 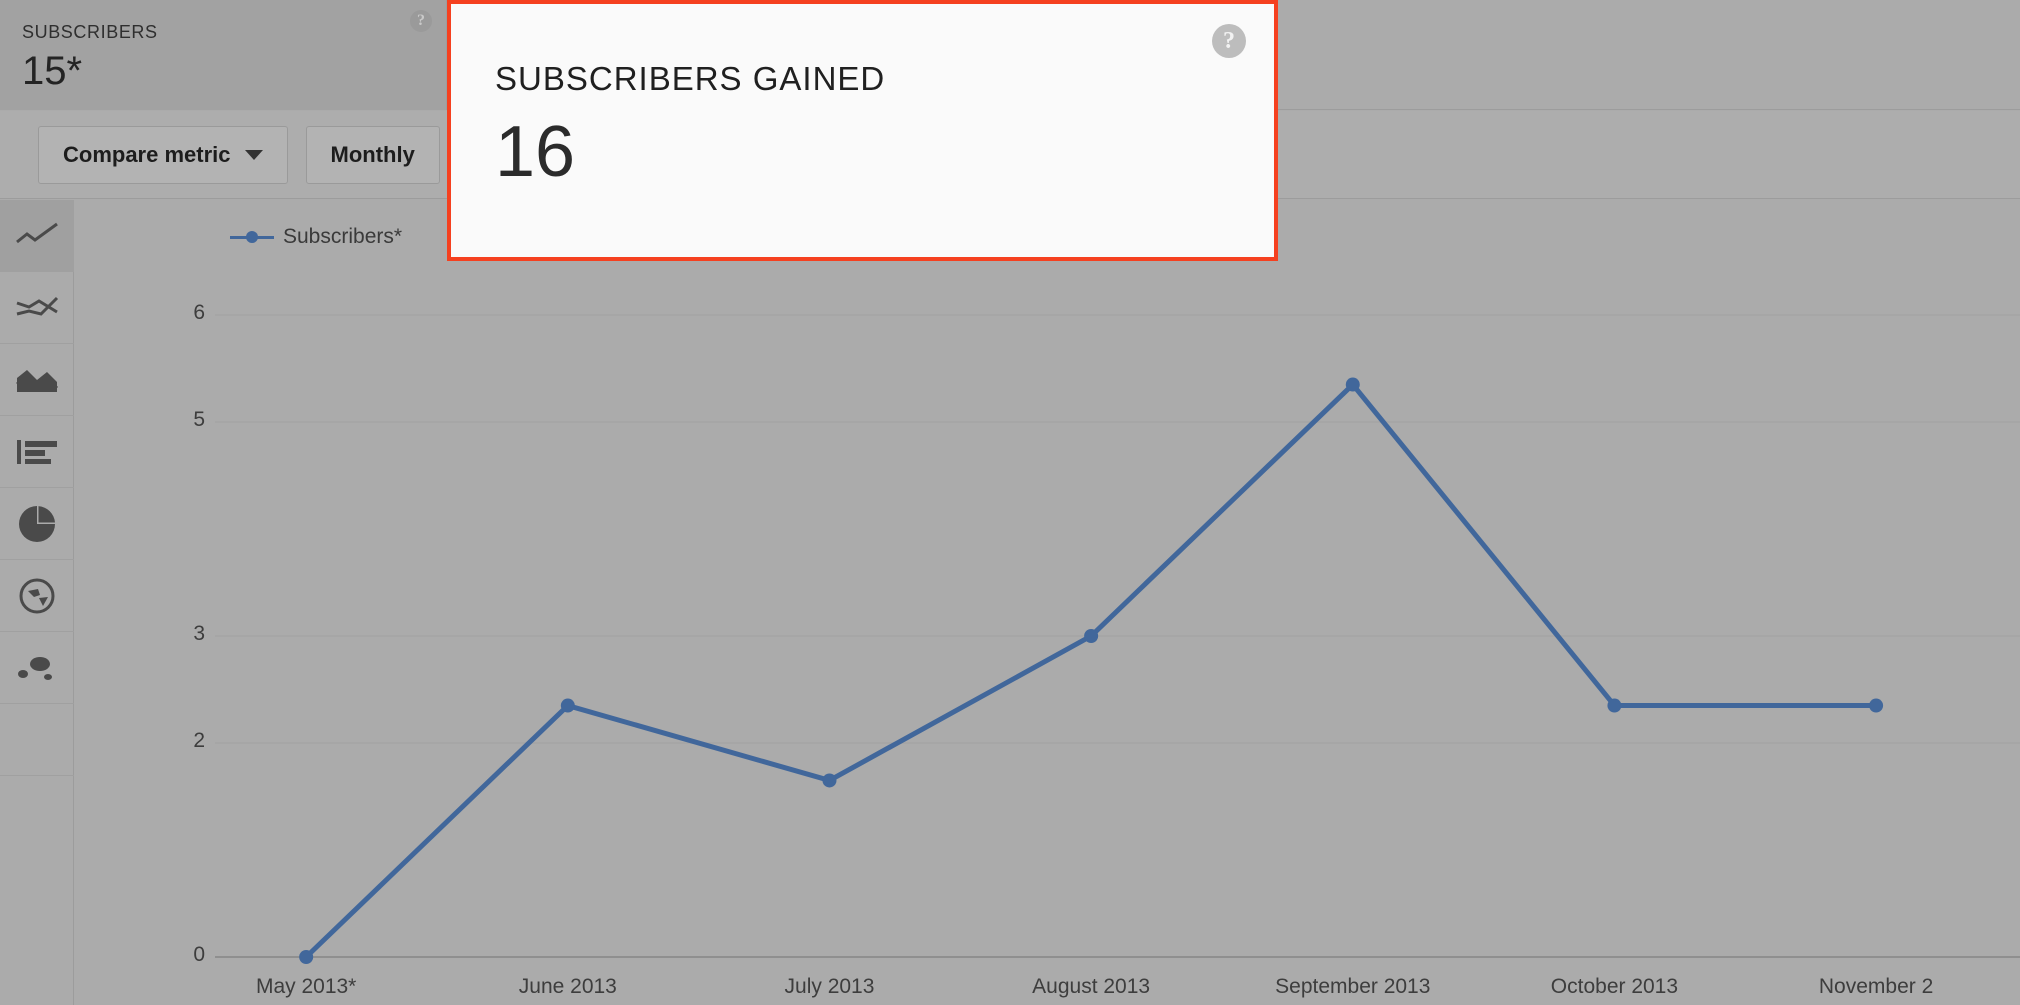 What do you see at coordinates (37, 740) in the screenshot?
I see `chart-type-rail-filler` at bounding box center [37, 740].